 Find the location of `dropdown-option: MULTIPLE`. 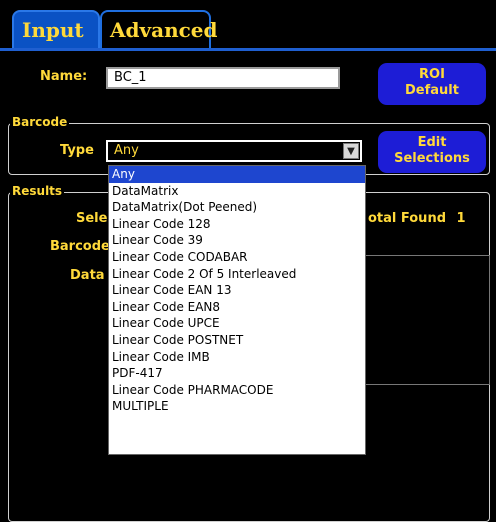

dropdown-option: MULTIPLE is located at coordinates (237, 406).